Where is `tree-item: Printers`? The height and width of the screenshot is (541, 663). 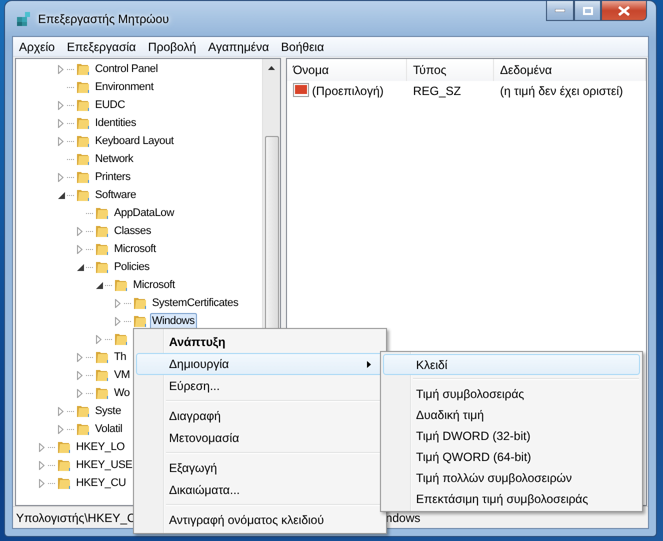
tree-item: Printers is located at coordinates (112, 177).